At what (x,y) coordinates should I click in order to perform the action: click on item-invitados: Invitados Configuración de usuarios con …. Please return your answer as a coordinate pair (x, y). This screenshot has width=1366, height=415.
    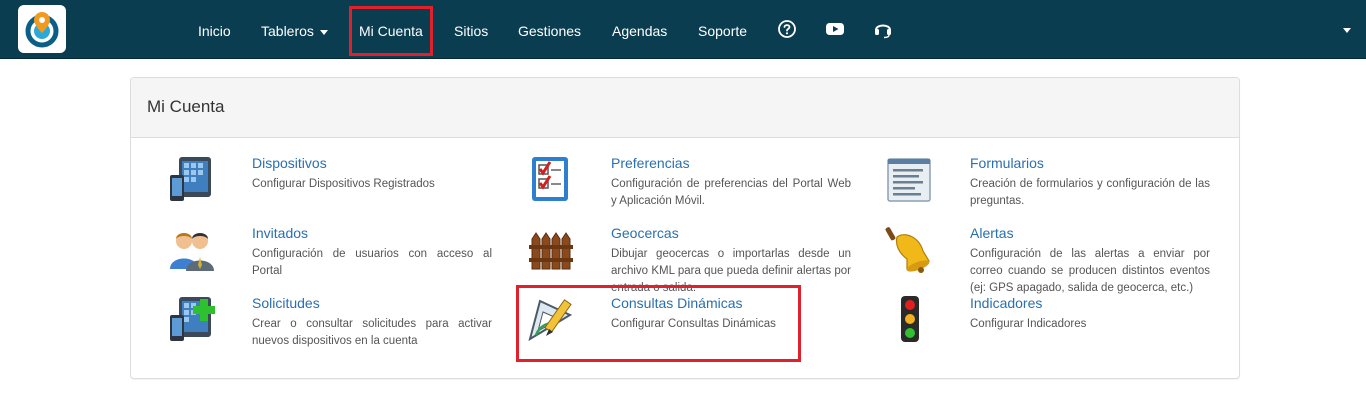
    Looking at the image, I should click on (347, 258).